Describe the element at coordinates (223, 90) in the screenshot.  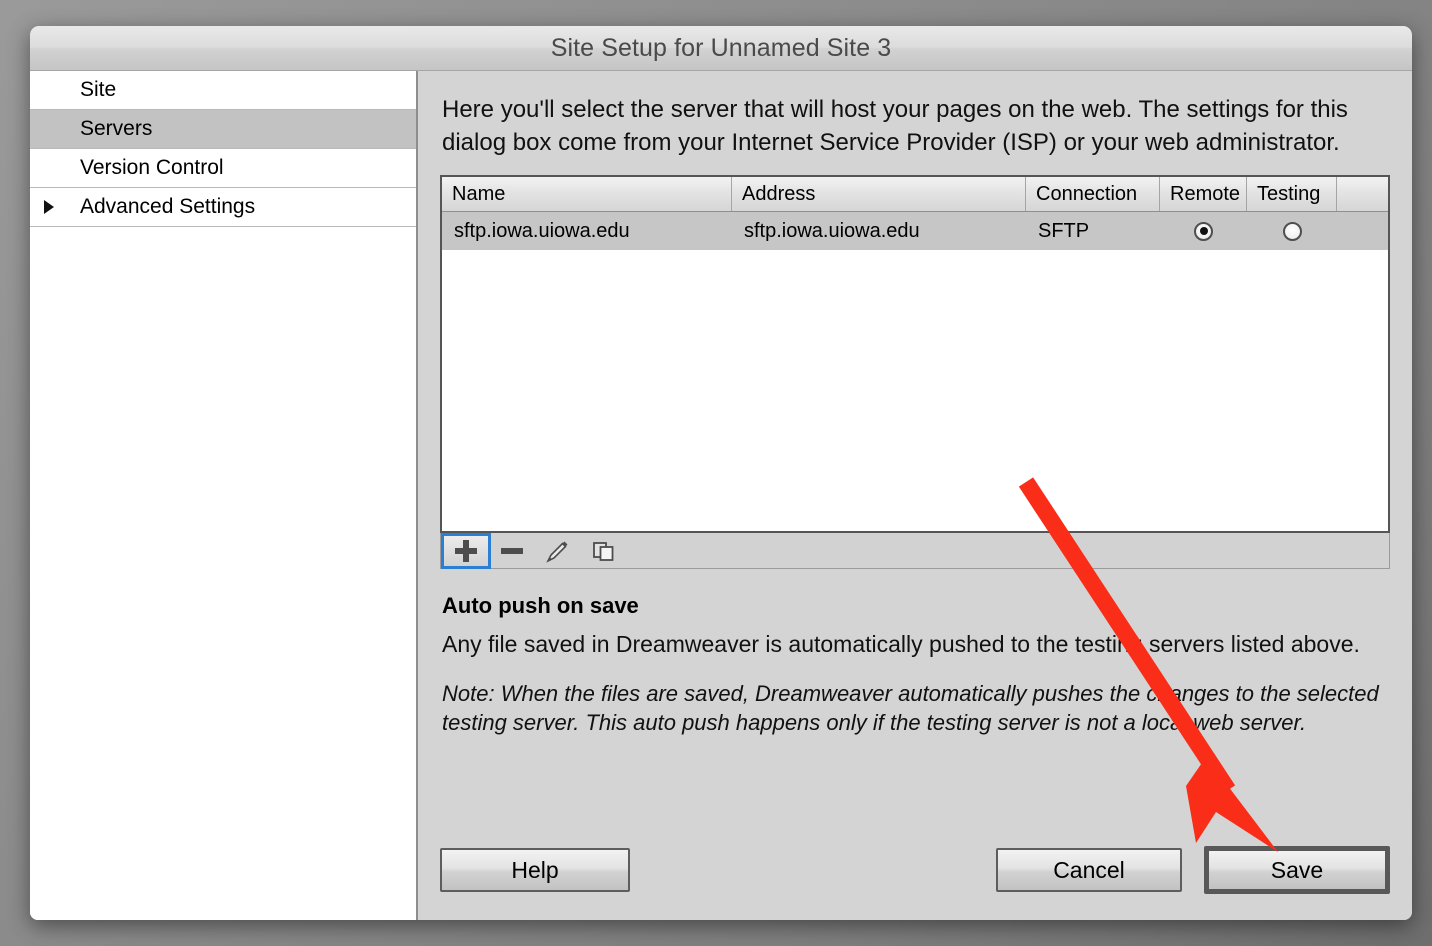
I see `sidebar-item-site: Site` at that location.